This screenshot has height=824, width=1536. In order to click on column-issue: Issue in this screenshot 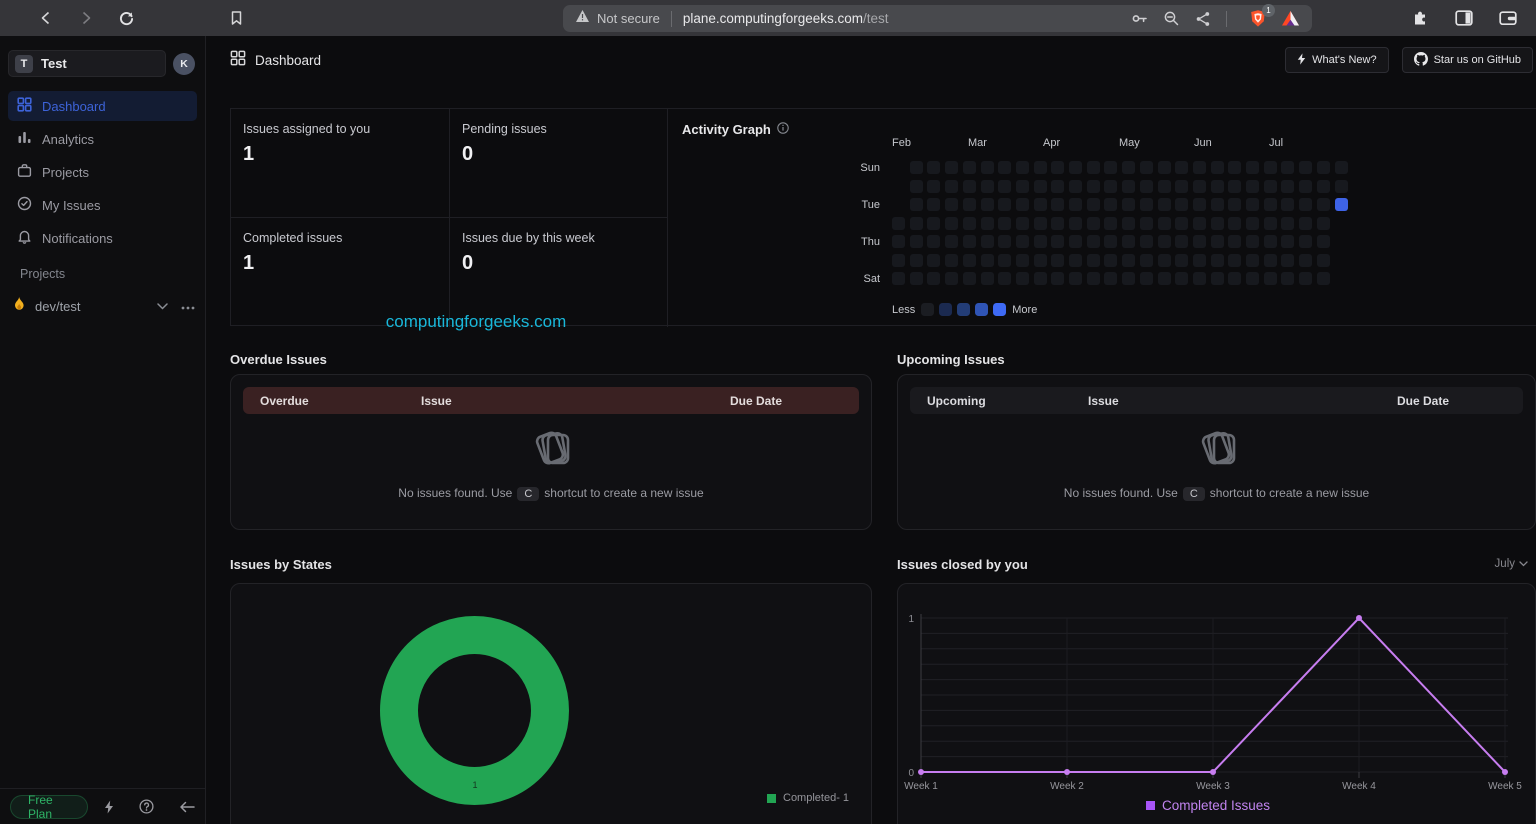, I will do `click(1103, 400)`.